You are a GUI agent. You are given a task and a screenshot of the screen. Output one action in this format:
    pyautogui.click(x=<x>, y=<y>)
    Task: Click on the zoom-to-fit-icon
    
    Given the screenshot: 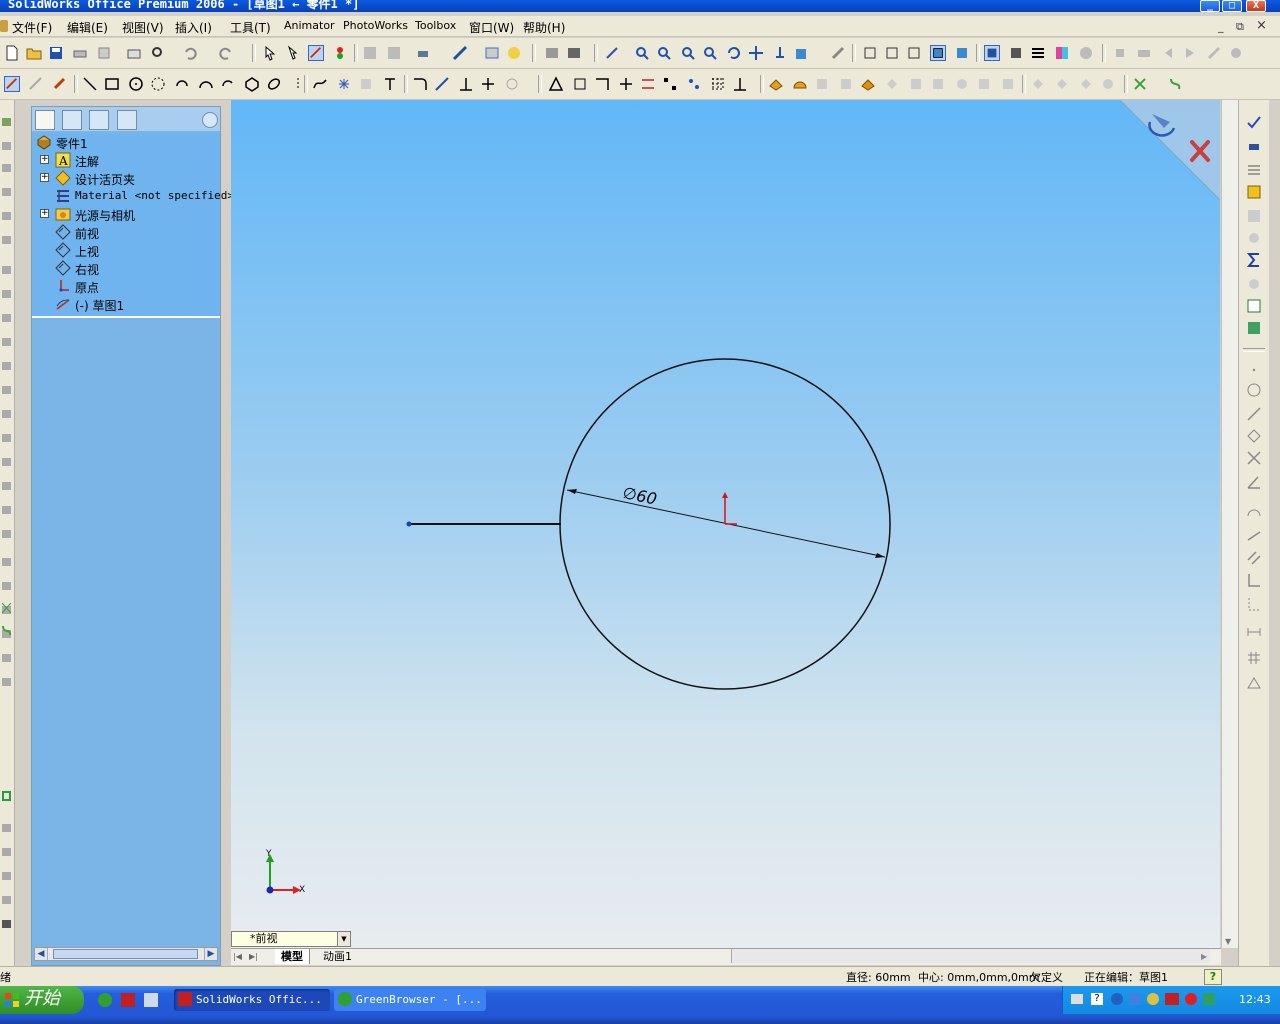 What is the action you would take?
    pyautogui.click(x=642, y=53)
    